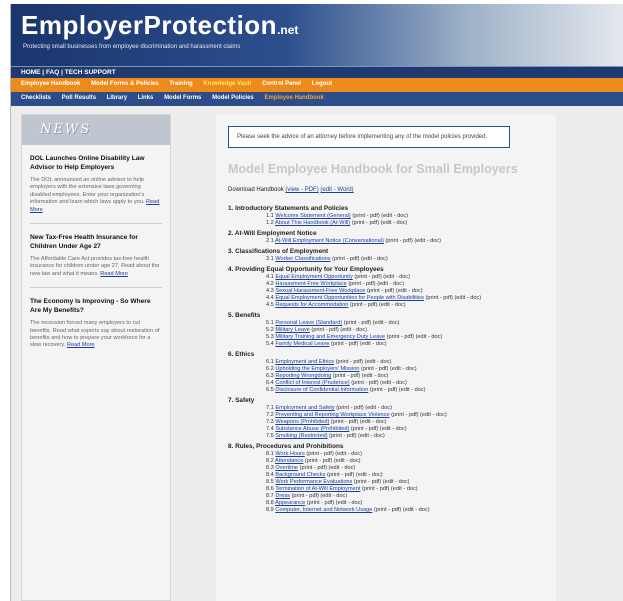  What do you see at coordinates (311, 305) in the screenshot?
I see `policy-link: Requests for Accommodation` at bounding box center [311, 305].